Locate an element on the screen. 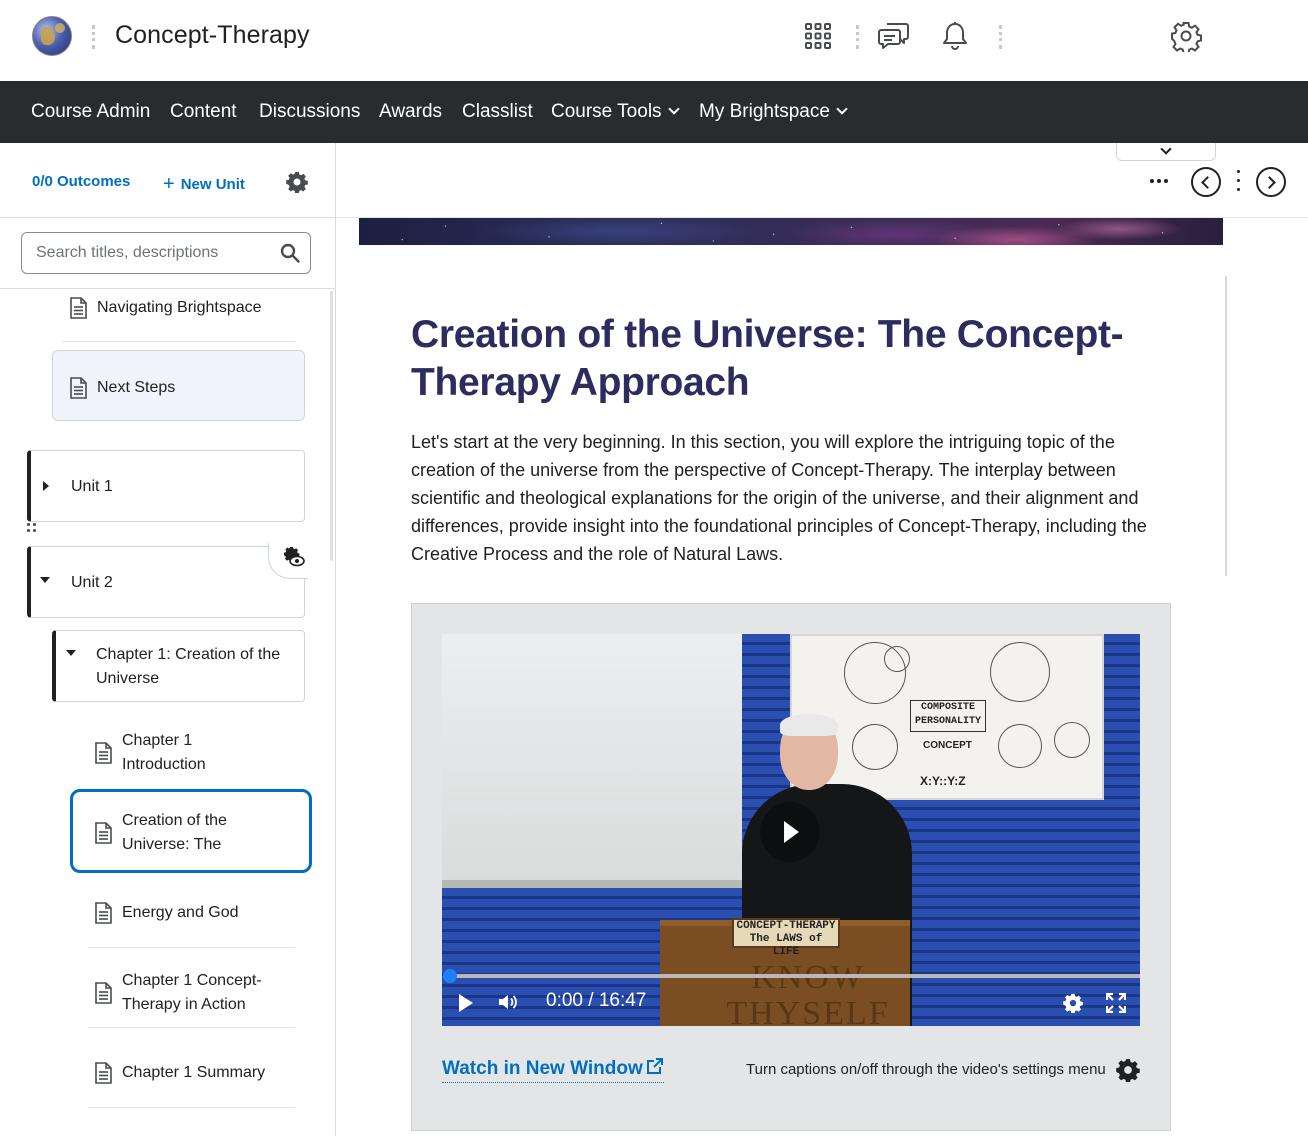  volume-icon is located at coordinates (508, 1004).